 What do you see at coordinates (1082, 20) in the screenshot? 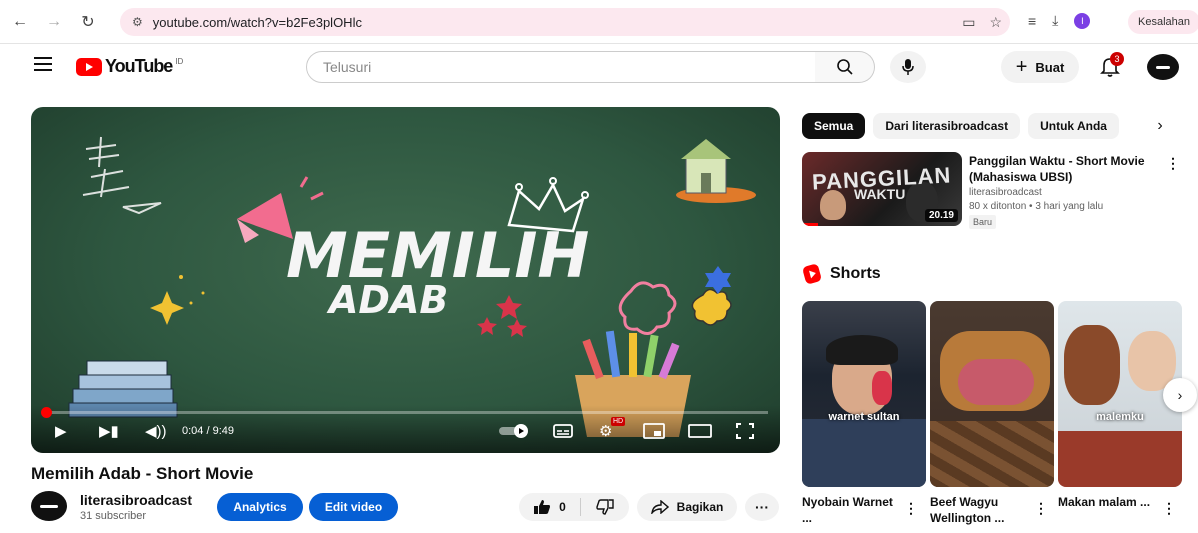
I see `profile-avatar: I` at bounding box center [1082, 20].